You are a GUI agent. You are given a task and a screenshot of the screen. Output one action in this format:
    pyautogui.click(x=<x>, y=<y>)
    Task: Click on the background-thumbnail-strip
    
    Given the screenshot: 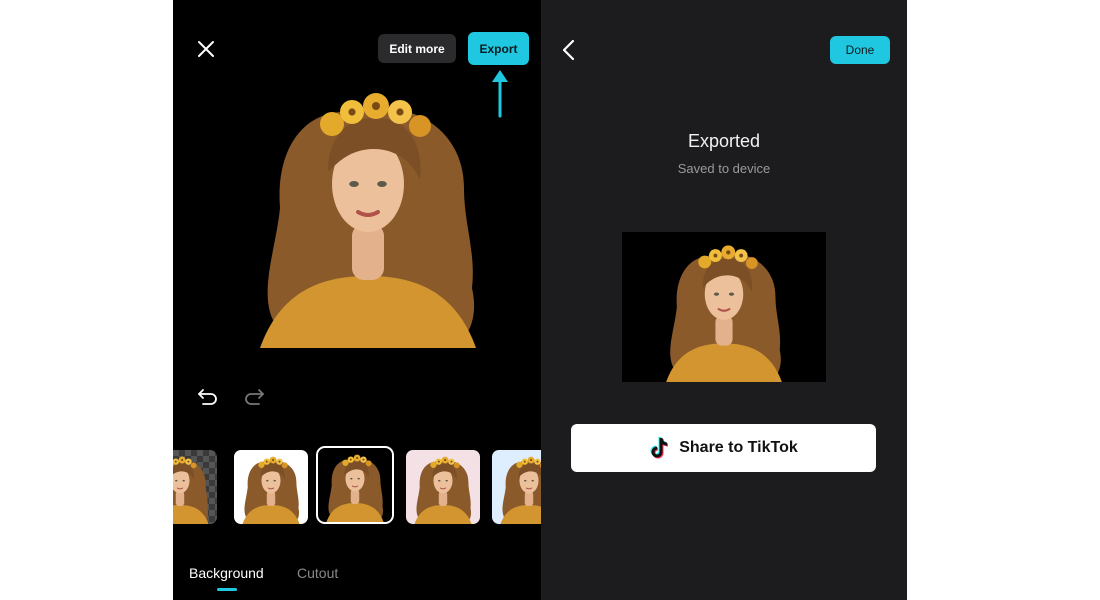 What is the action you would take?
    pyautogui.click(x=357, y=488)
    